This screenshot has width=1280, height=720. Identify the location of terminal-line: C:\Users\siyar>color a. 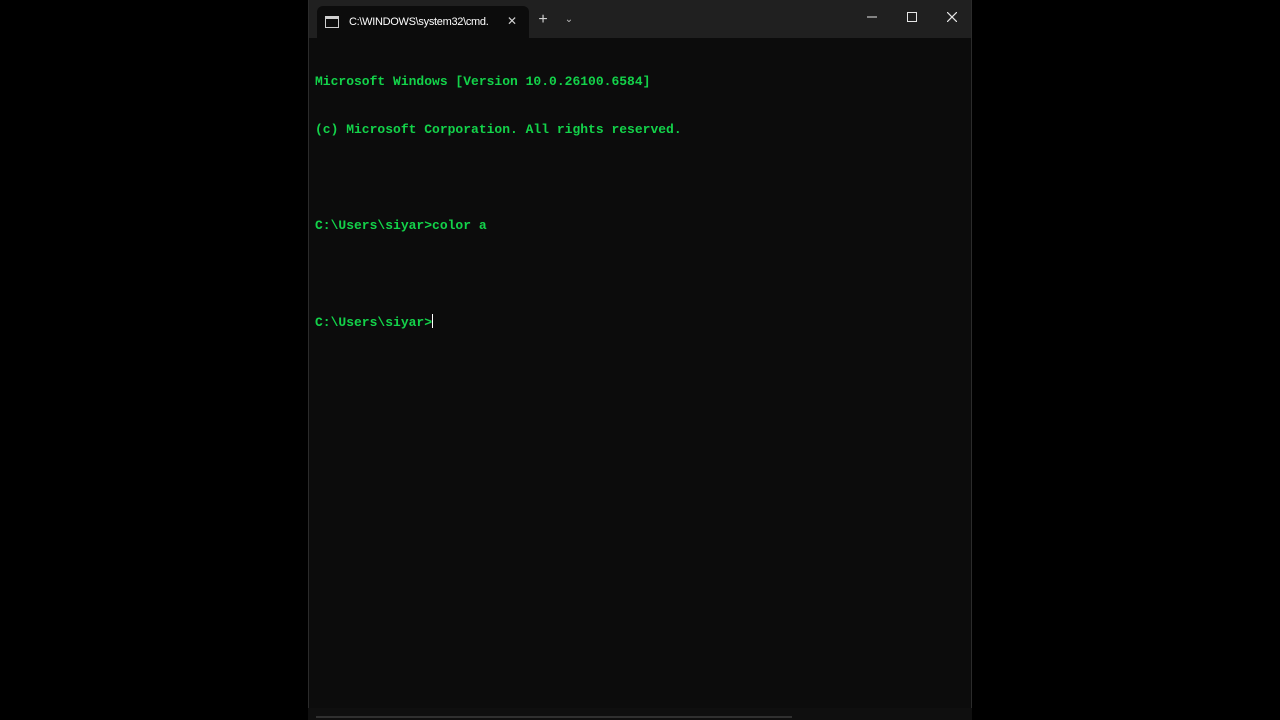
(401, 225).